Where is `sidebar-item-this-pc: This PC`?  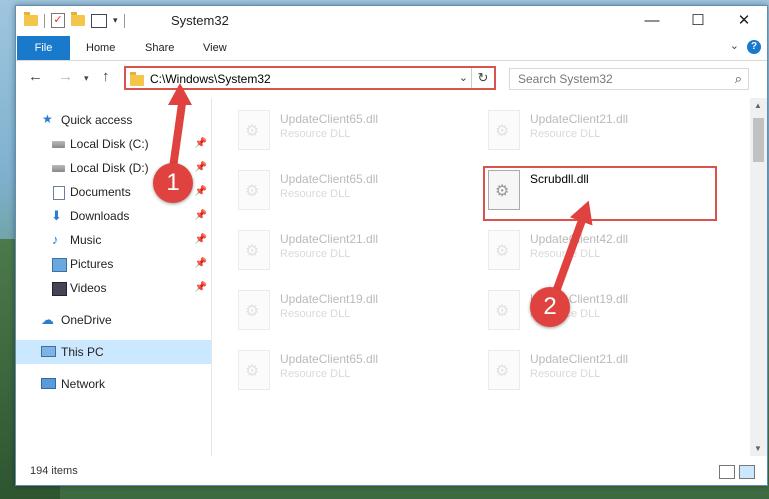 sidebar-item-this-pc: This PC is located at coordinates (113, 352).